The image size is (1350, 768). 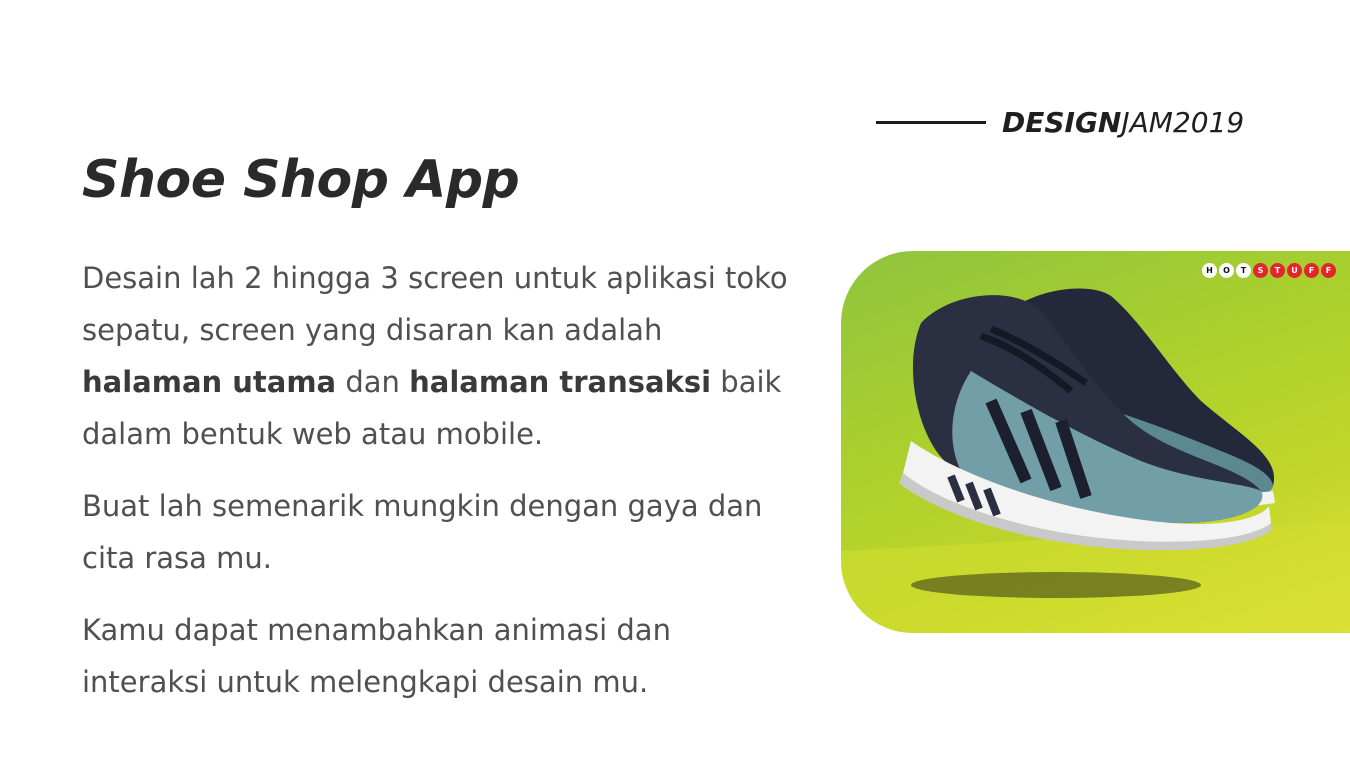 What do you see at coordinates (1209, 270) in the screenshot?
I see `badge-letter: H` at bounding box center [1209, 270].